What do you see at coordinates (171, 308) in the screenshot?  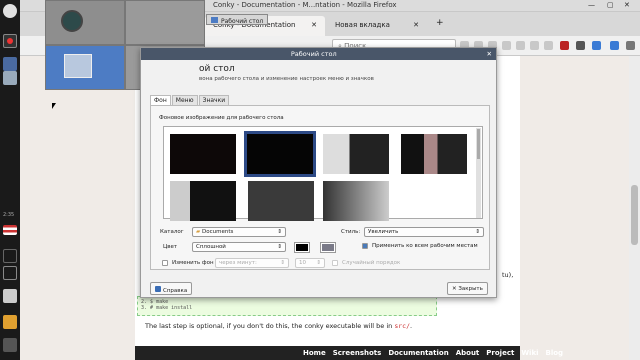 I see `code-line: # make install` at bounding box center [171, 308].